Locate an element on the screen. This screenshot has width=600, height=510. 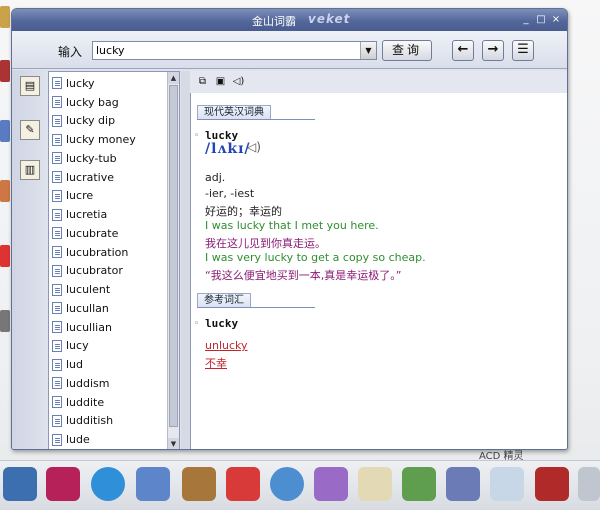
search-combo: ▼ is located at coordinates (234, 50).